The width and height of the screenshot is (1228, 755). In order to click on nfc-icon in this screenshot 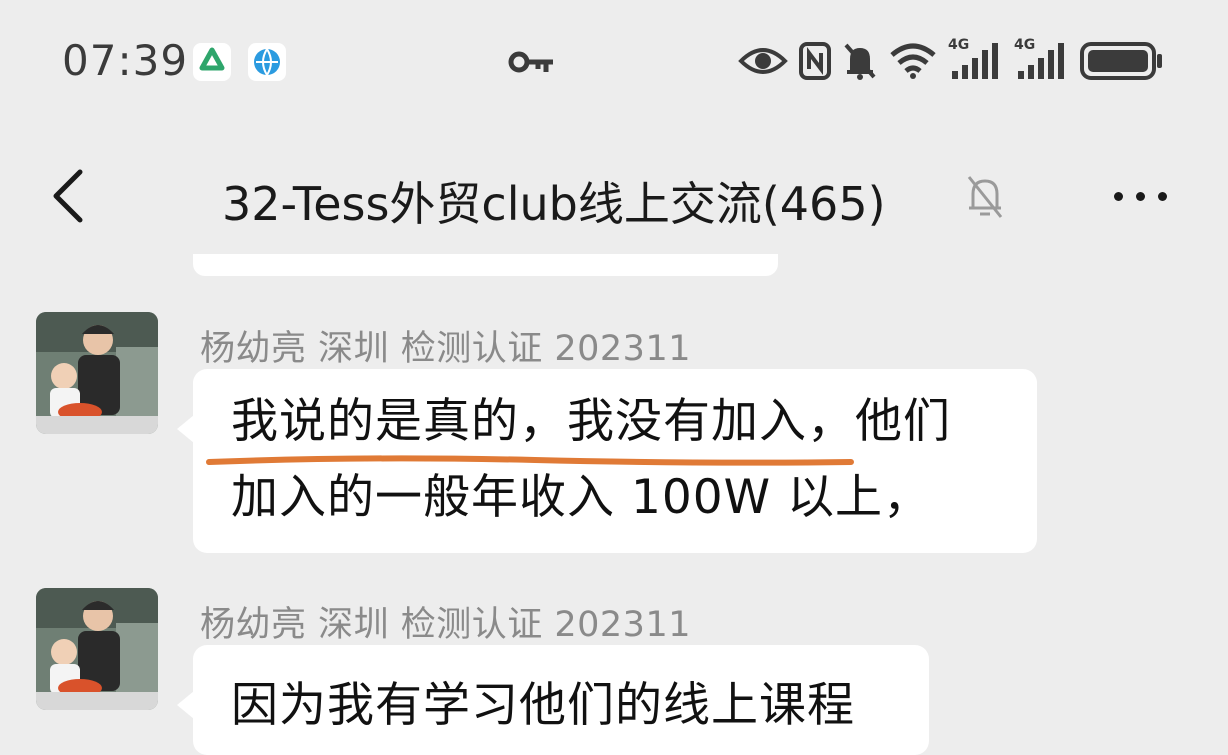, I will do `click(815, 61)`.